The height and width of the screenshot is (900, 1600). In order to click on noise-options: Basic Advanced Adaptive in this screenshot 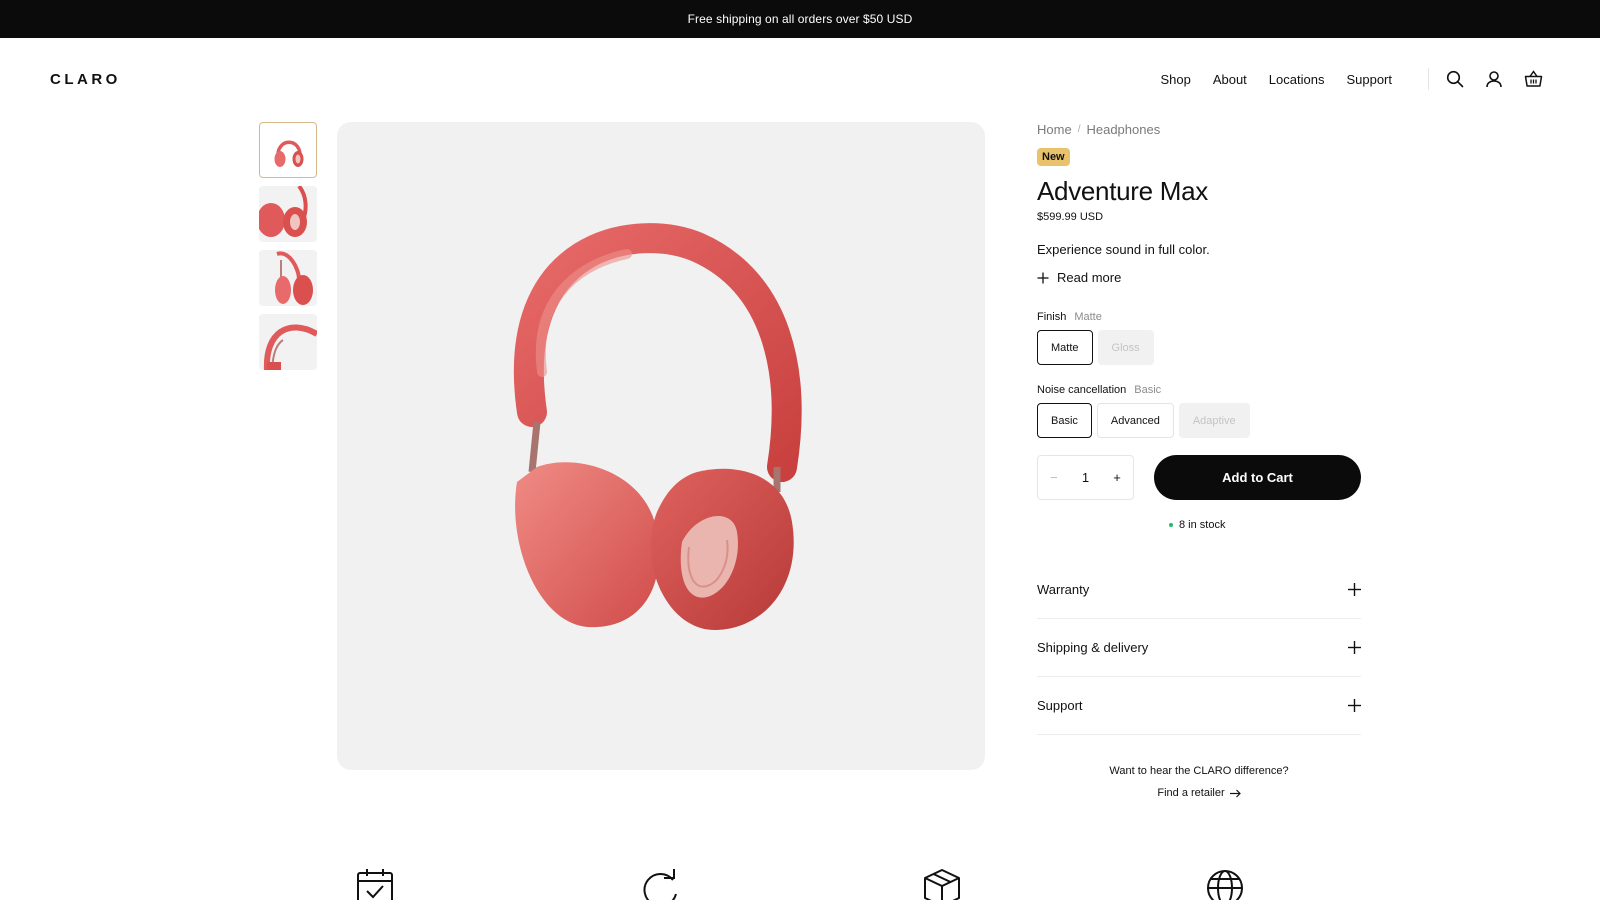, I will do `click(1199, 420)`.